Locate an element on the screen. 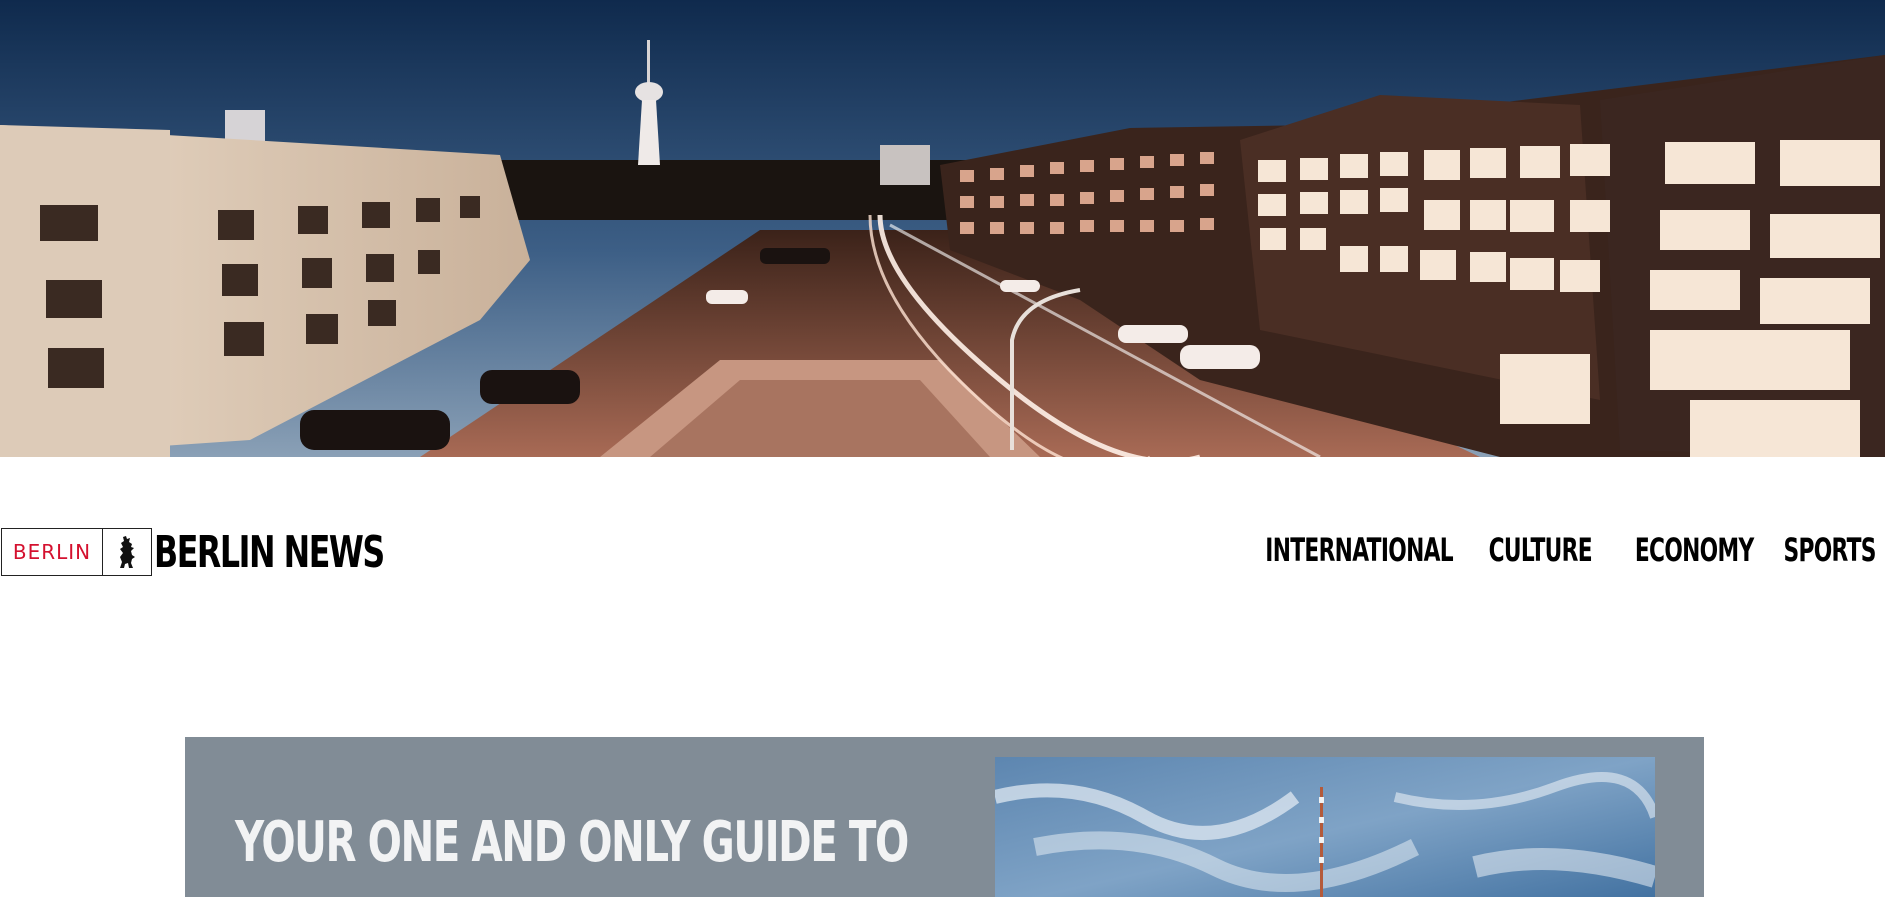 The width and height of the screenshot is (1885, 897). site-logo: BERLIN BERLIN NEWS is located at coordinates (237, 552).